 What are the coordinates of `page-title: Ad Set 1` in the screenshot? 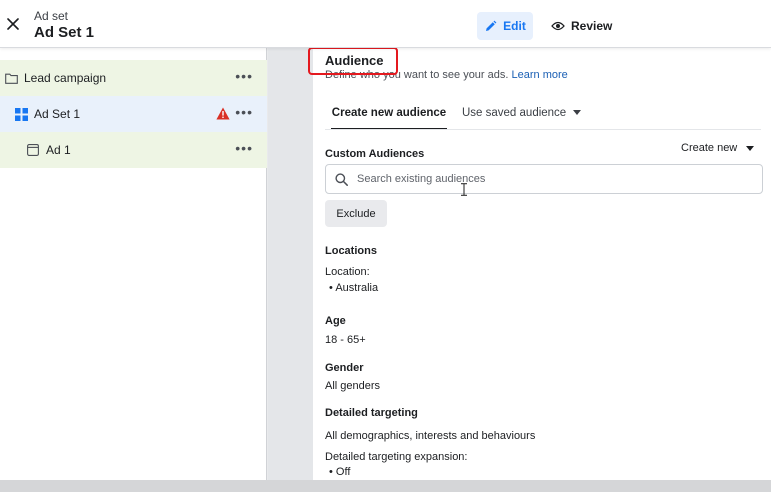 It's located at (64, 32).